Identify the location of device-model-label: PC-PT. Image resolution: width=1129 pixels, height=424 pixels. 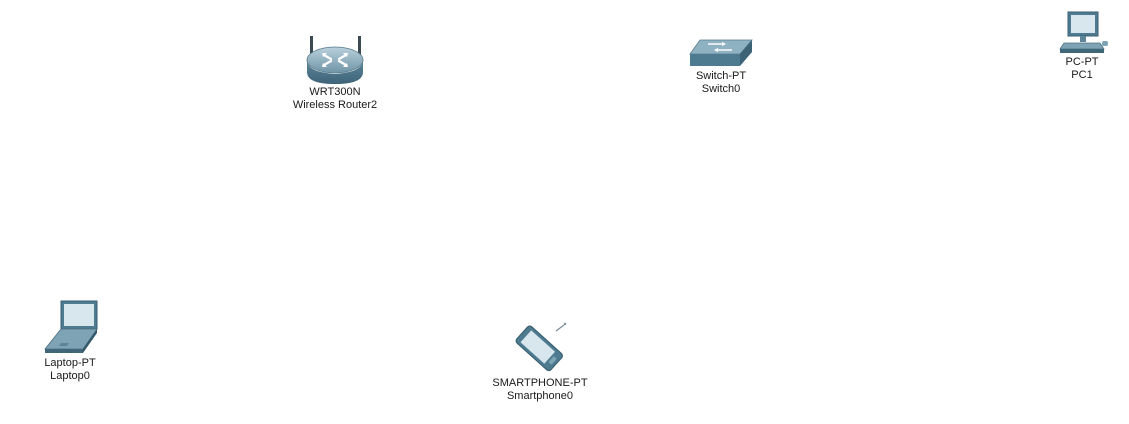
(1082, 62).